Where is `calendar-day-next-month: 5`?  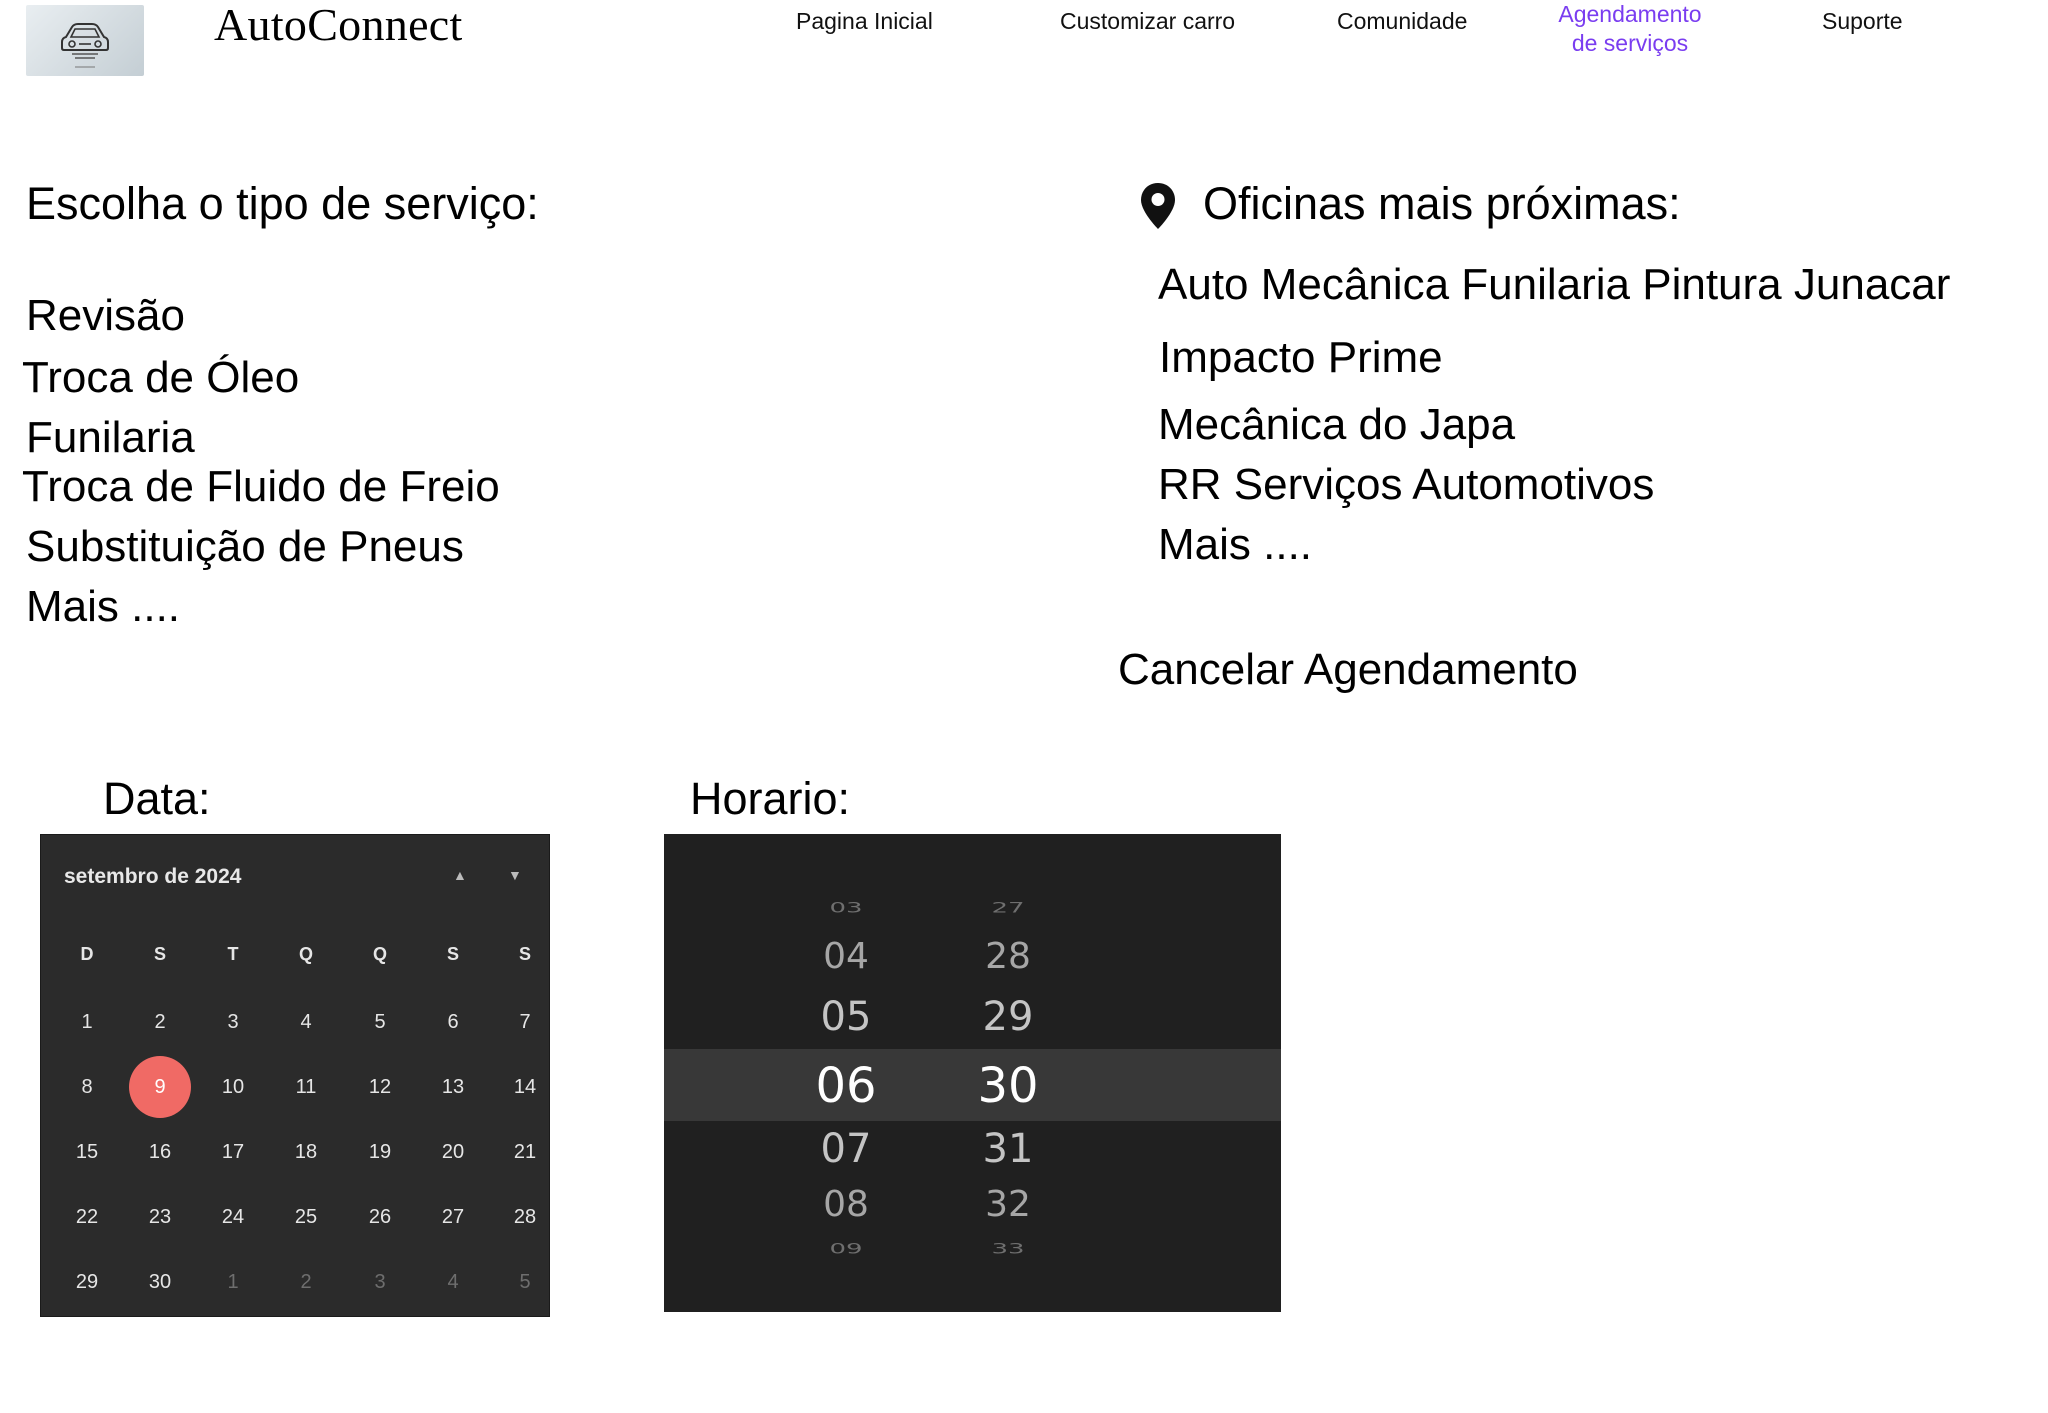
calendar-day-next-month: 5 is located at coordinates (525, 1282).